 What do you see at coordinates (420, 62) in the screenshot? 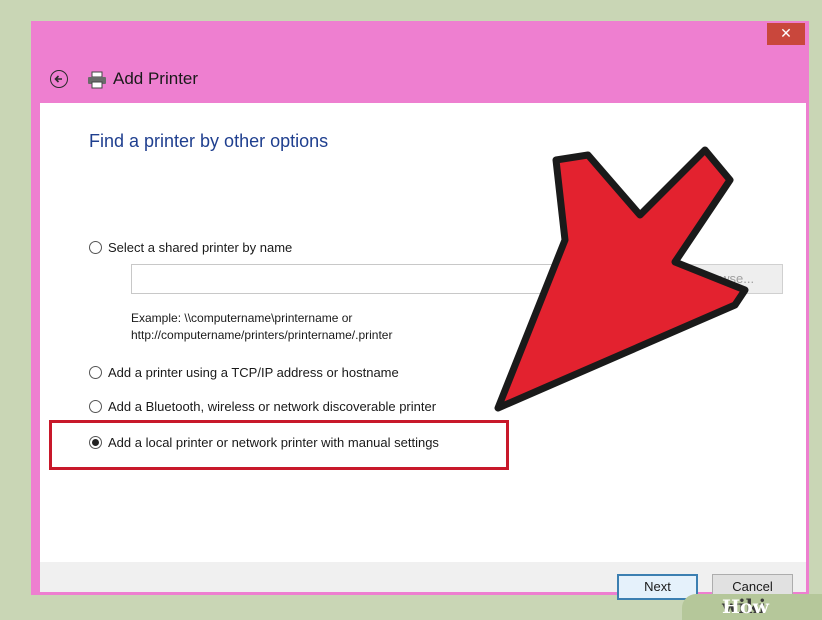
I see `title-bar: Add Printer` at bounding box center [420, 62].